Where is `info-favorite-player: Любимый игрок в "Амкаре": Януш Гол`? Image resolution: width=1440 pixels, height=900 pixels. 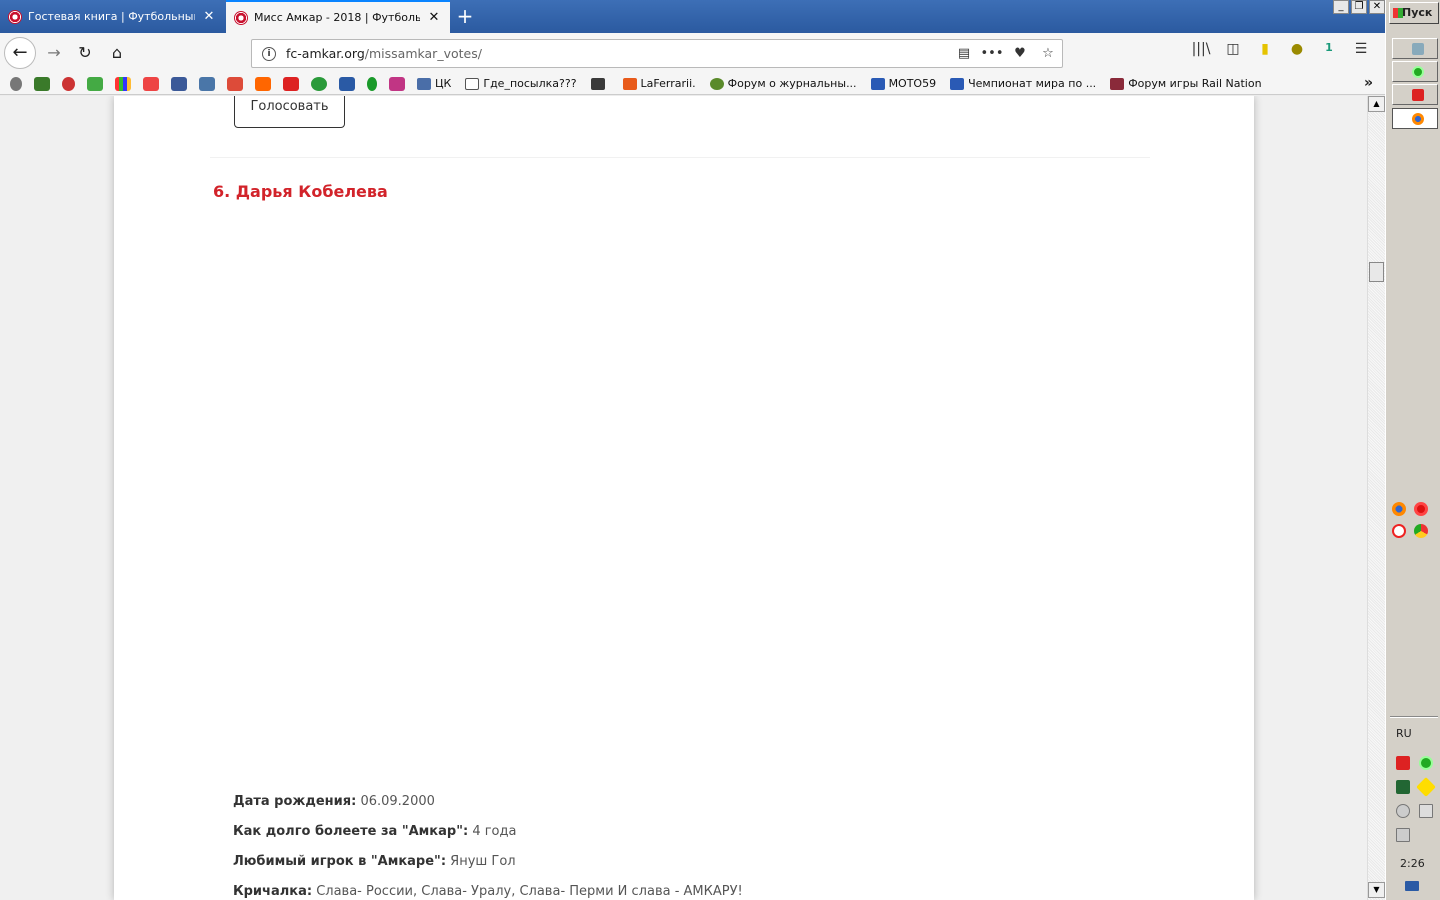
info-favorite-player: Любимый игрок в "Амкаре": Януш Гол is located at coordinates (374, 861).